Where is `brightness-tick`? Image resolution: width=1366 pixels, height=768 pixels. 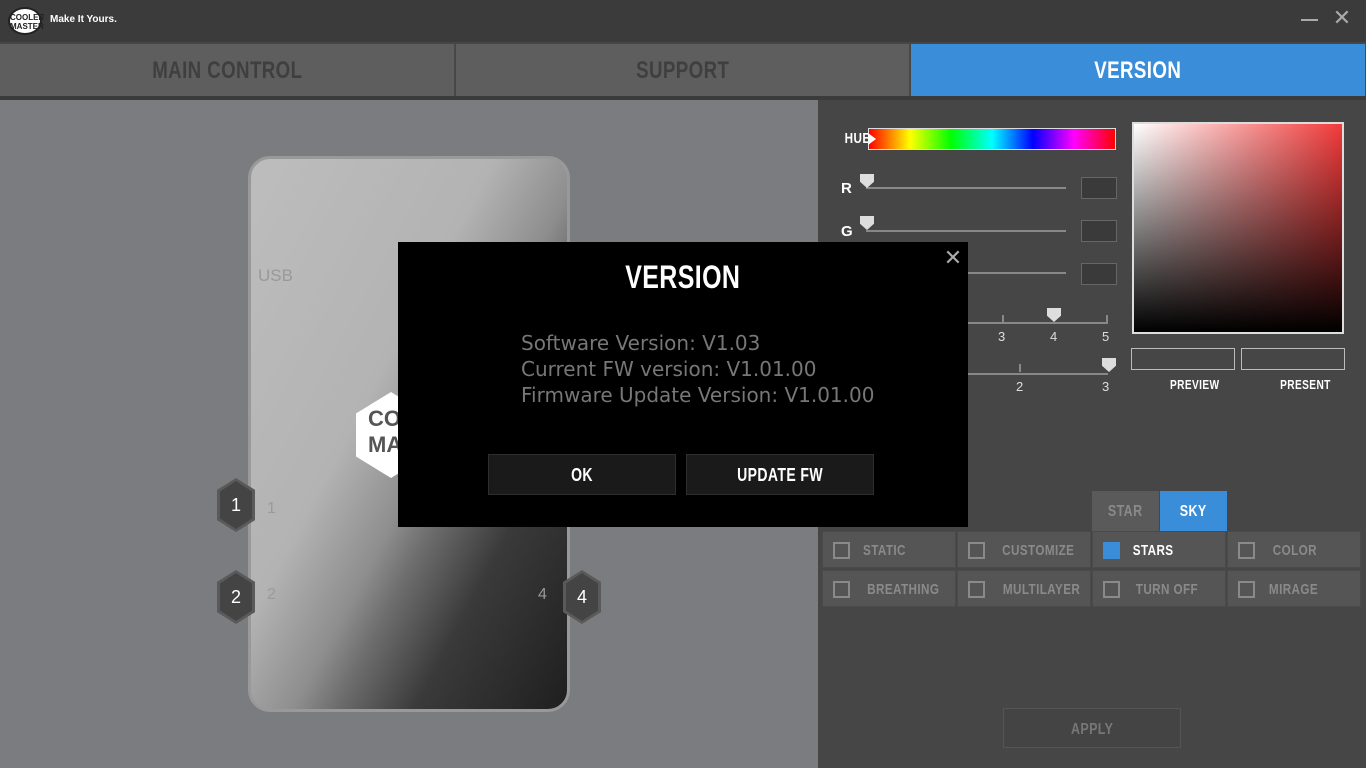
brightness-tick is located at coordinates (1020, 368).